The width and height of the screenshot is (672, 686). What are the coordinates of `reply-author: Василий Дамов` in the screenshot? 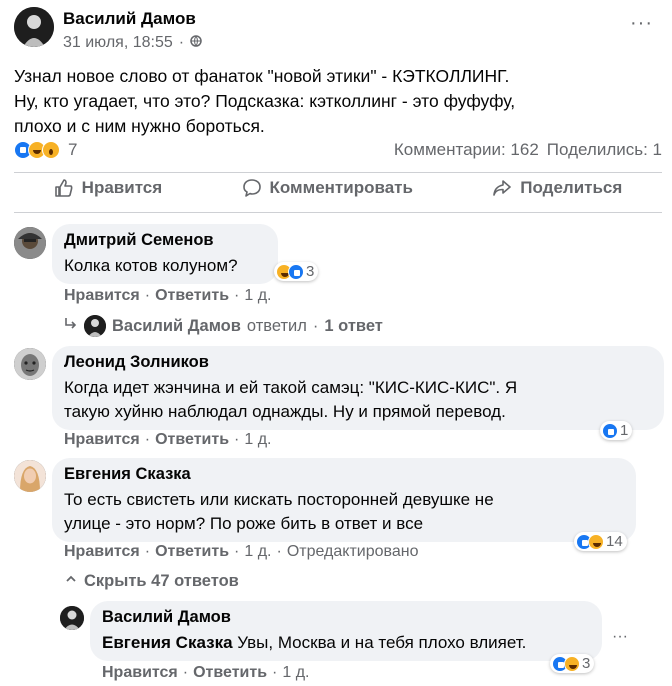 It's located at (346, 617).